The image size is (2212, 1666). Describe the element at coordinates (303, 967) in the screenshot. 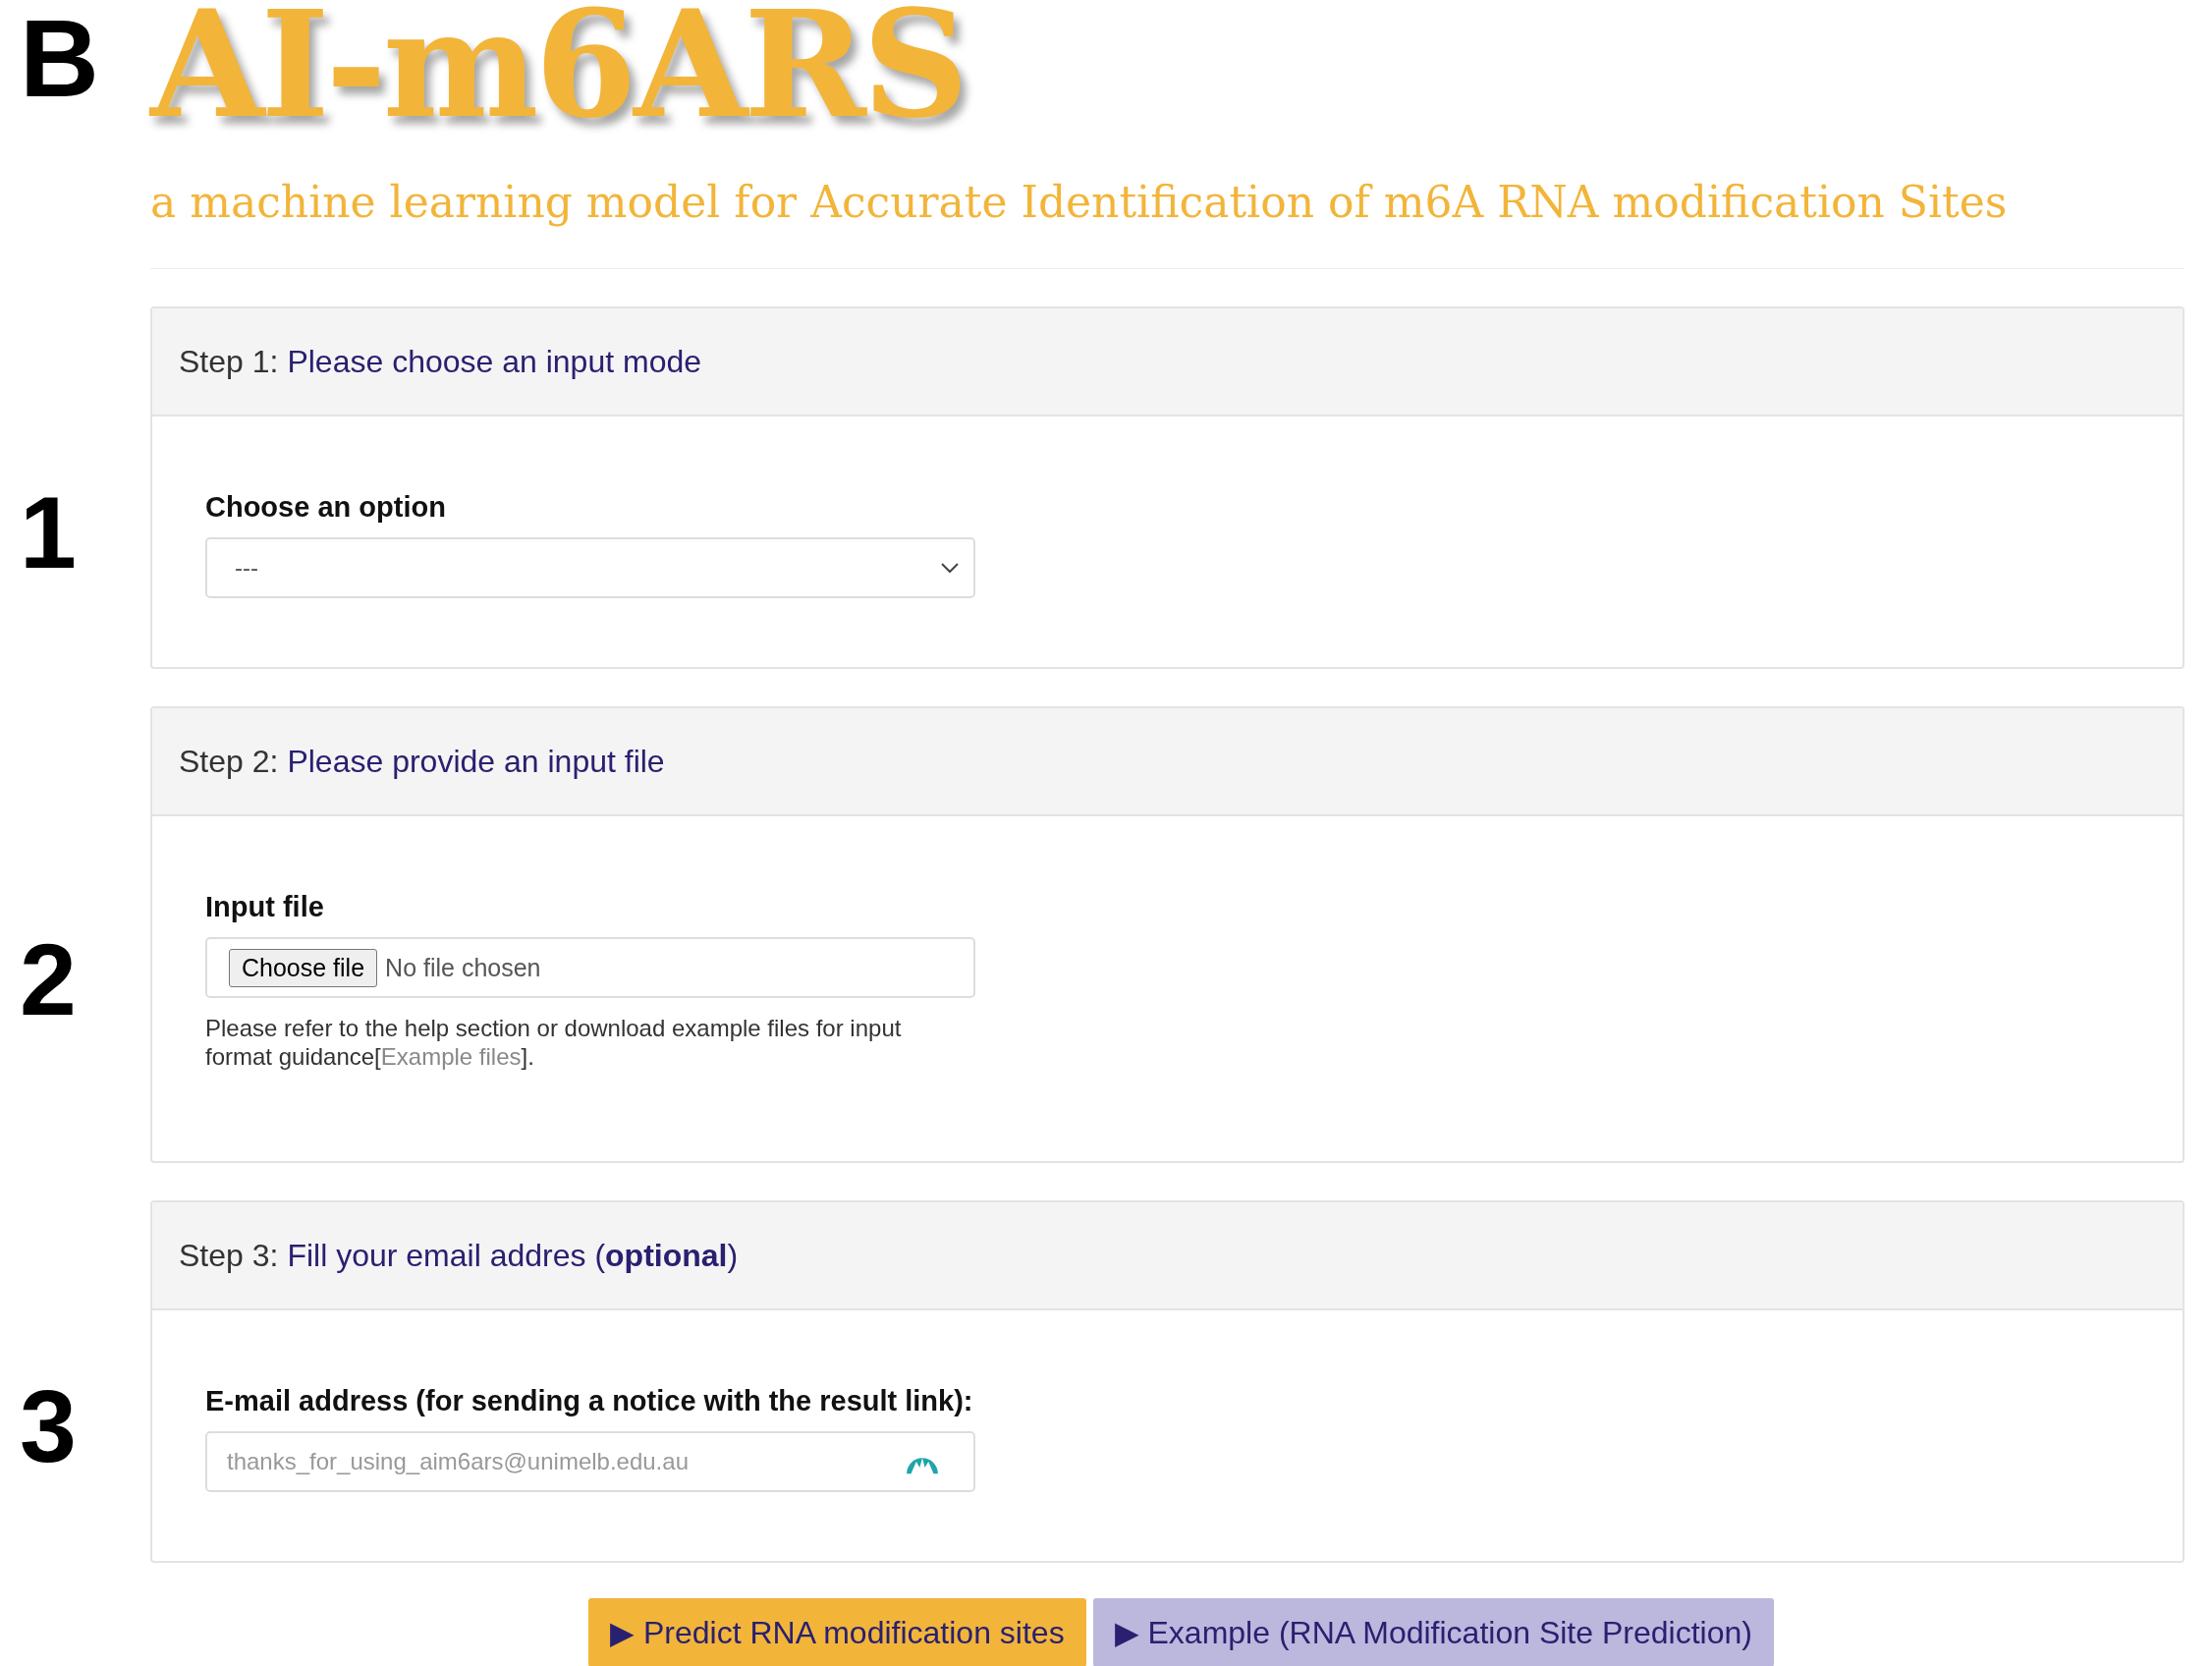

I see `choose-file-button: Choose file` at that location.